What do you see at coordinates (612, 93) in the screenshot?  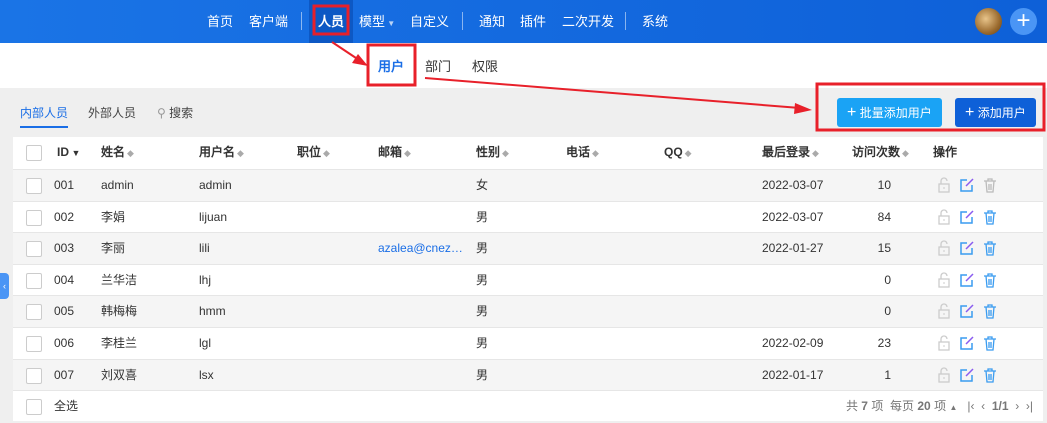 I see `annotation-arrow` at bounding box center [612, 93].